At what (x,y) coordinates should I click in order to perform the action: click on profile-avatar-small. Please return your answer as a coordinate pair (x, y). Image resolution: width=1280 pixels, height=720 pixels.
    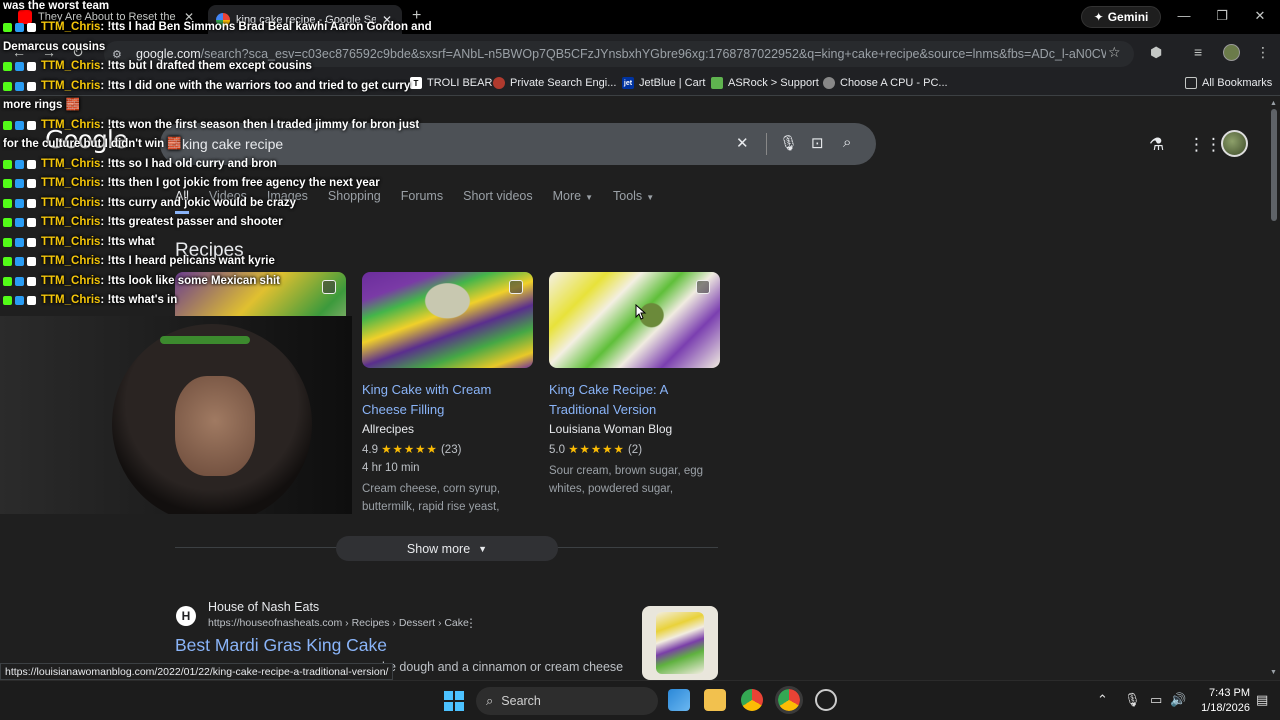
    Looking at the image, I should click on (1231, 52).